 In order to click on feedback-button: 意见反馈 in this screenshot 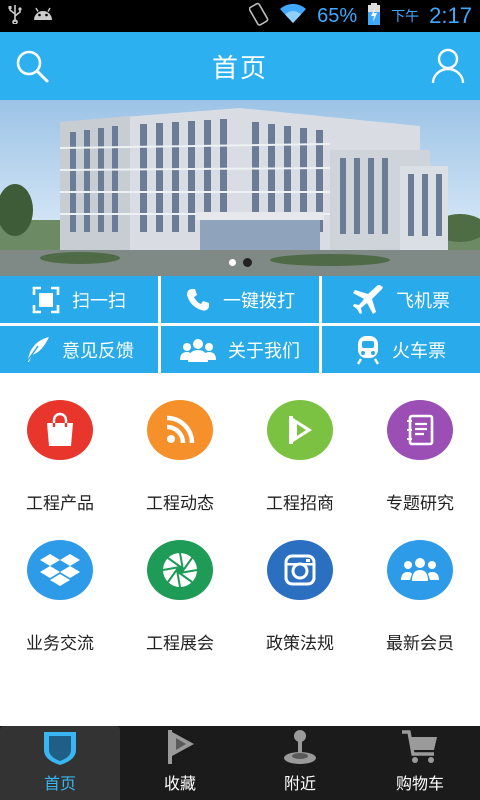, I will do `click(79, 349)`.